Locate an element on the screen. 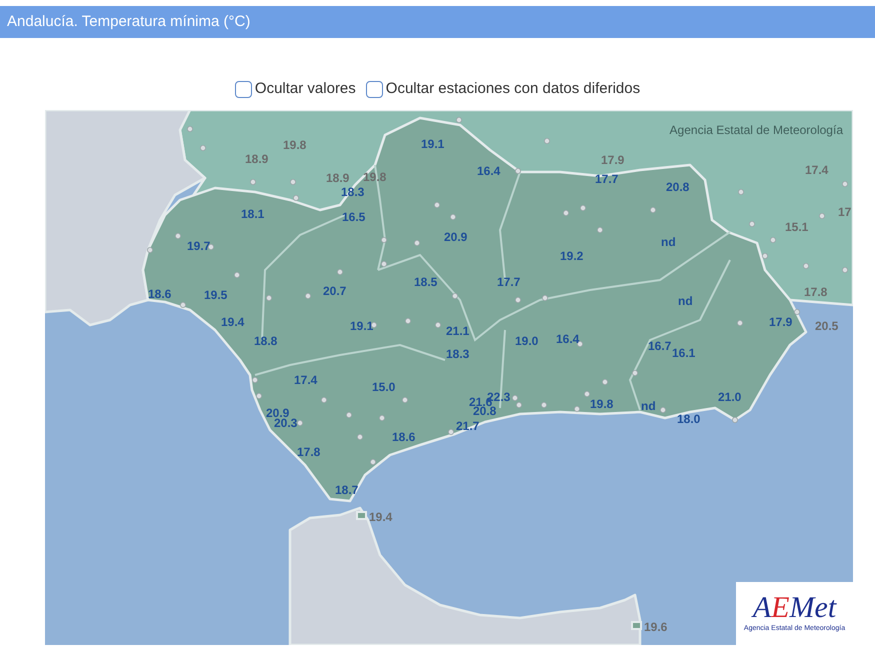 The image size is (875, 658). temperature-value: 18.8 is located at coordinates (266, 341).